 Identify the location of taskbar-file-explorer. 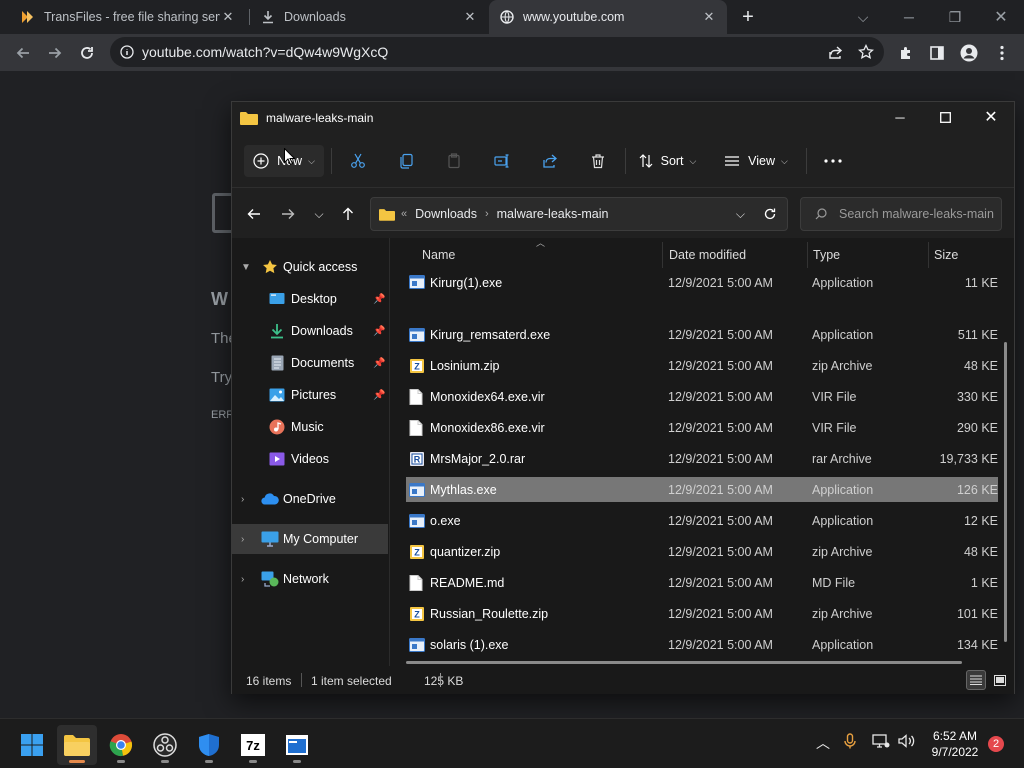
(77, 745).